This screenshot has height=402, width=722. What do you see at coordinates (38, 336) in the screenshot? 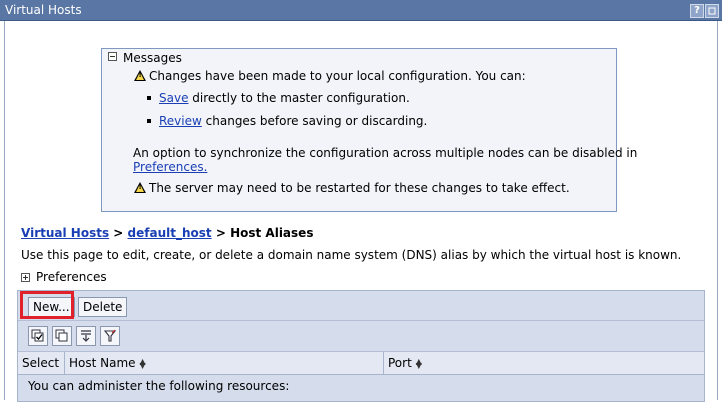
I see `select-all-icon` at bounding box center [38, 336].